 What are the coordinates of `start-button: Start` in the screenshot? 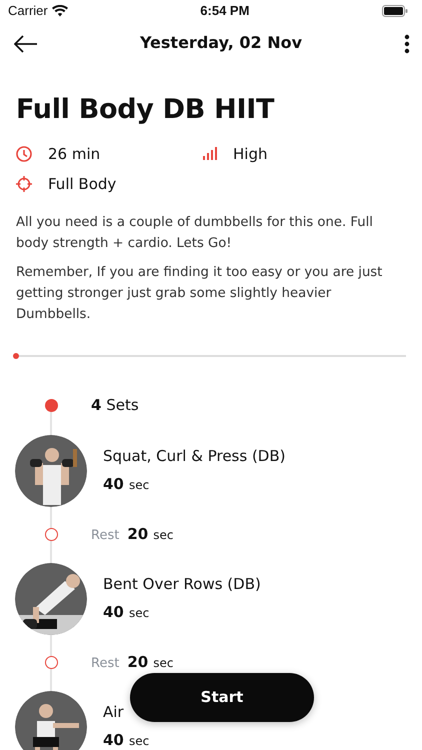 It's located at (222, 697).